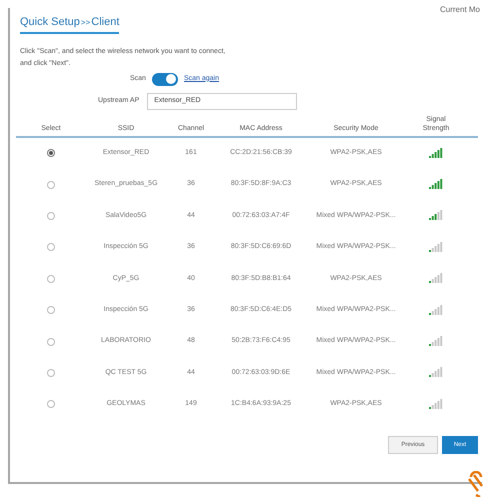  Describe the element at coordinates (70, 24) in the screenshot. I see `breadcrumb-title: Quick Setup>>Client` at that location.